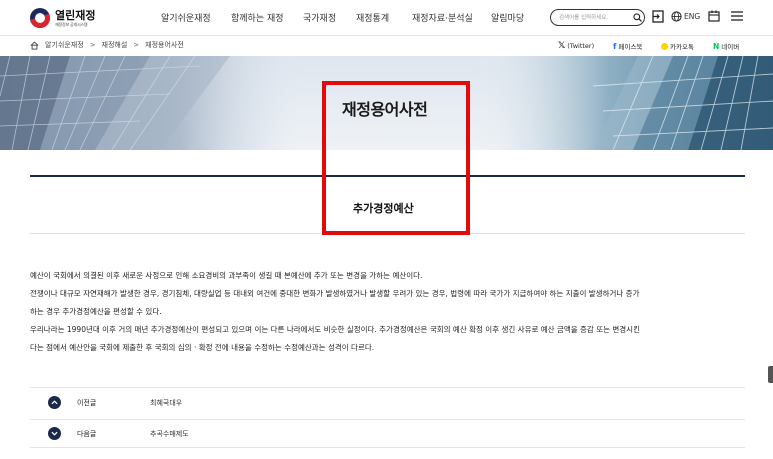  What do you see at coordinates (372, 17) in the screenshot?
I see `nav-item-finance-statistics: 재정통계` at bounding box center [372, 17].